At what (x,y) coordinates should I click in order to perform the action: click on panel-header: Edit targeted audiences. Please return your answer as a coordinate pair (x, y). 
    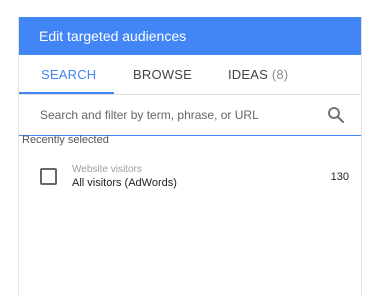
    Looking at the image, I should click on (190, 36).